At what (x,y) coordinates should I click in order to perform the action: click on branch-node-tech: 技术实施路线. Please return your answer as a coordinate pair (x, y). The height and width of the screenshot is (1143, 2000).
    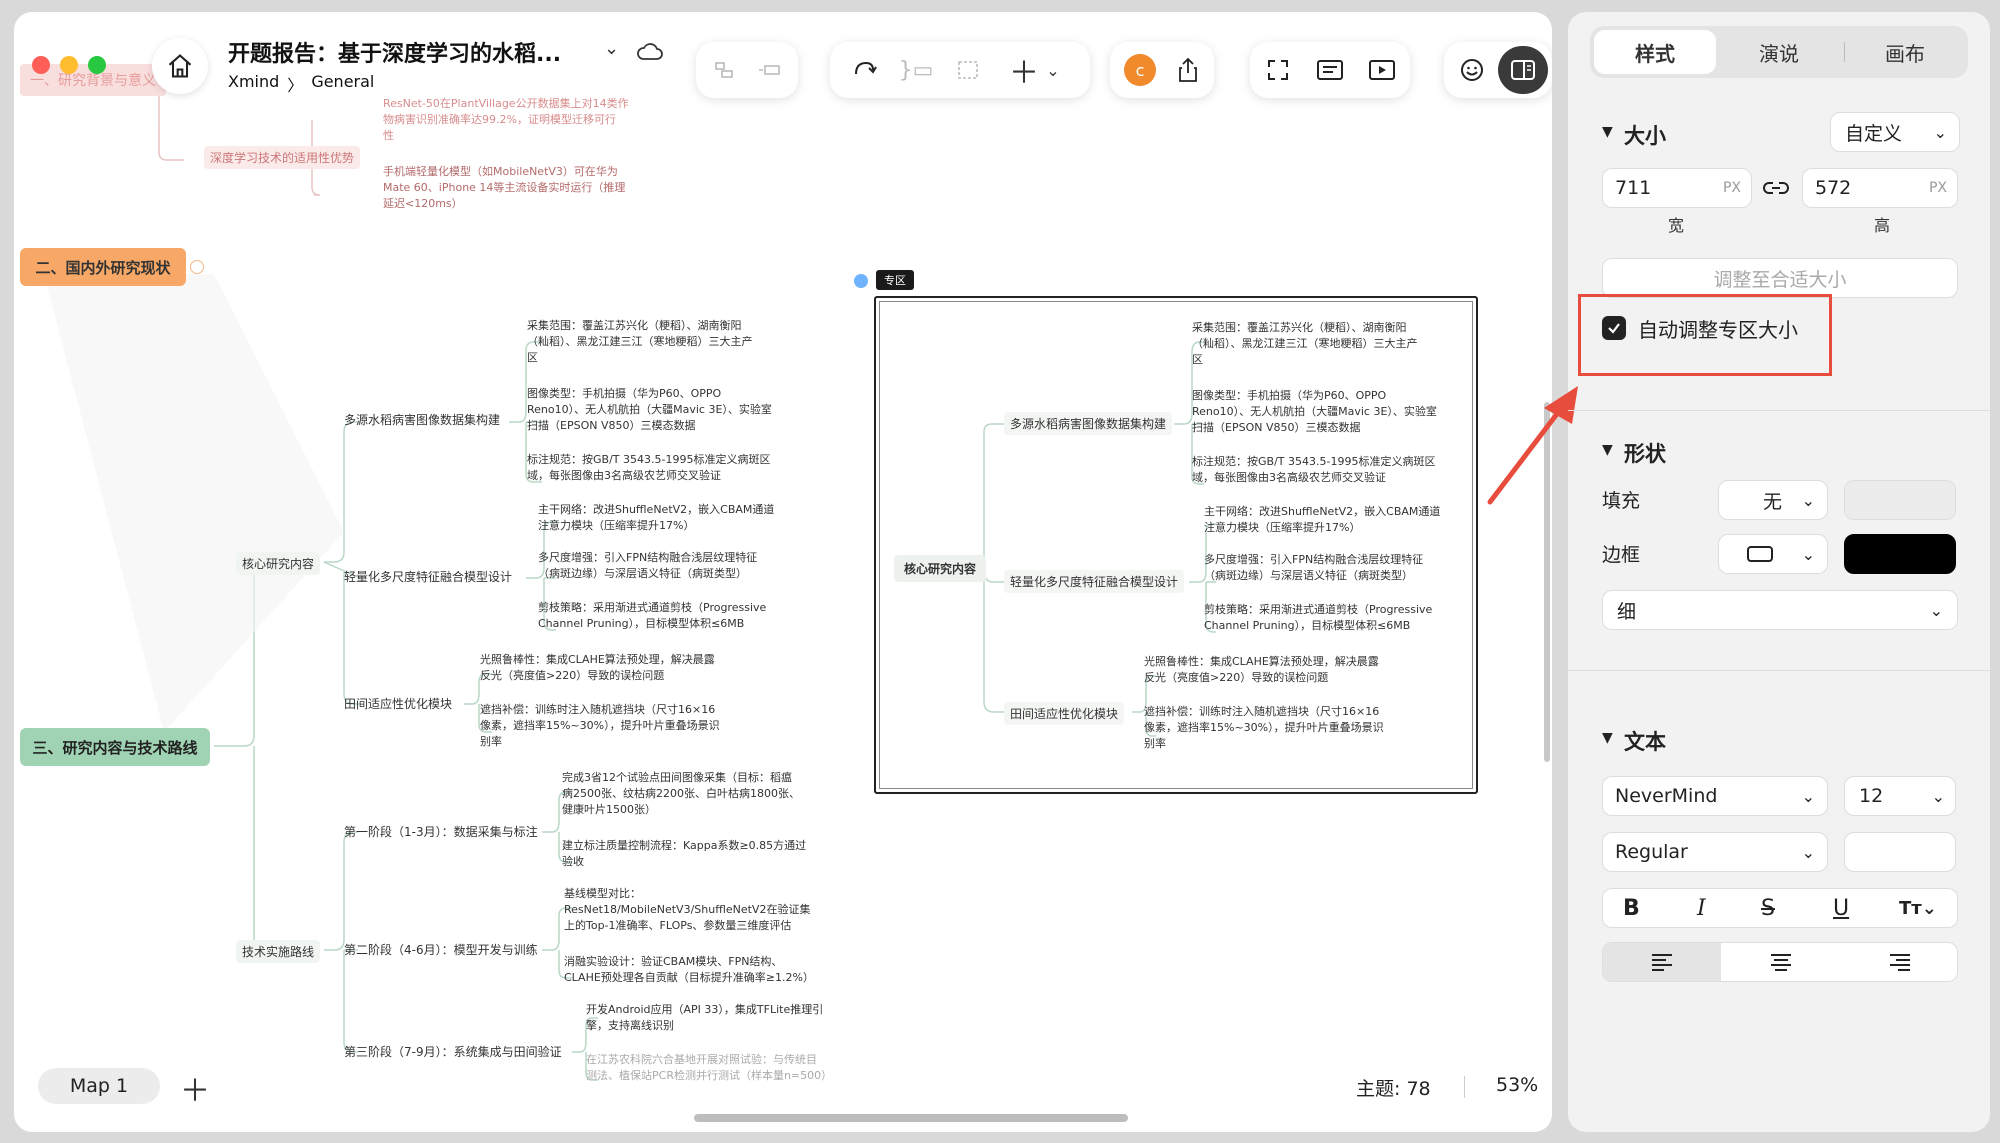
    Looking at the image, I should click on (278, 951).